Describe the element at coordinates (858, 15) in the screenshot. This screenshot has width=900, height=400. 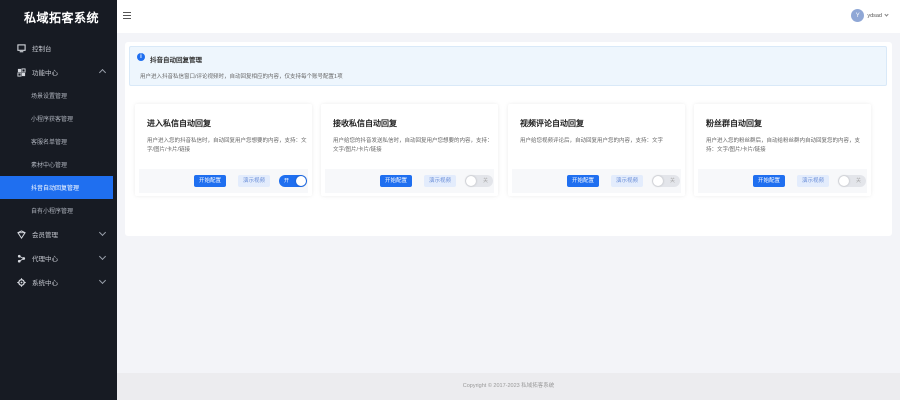
I see `avatar: Y` at that location.